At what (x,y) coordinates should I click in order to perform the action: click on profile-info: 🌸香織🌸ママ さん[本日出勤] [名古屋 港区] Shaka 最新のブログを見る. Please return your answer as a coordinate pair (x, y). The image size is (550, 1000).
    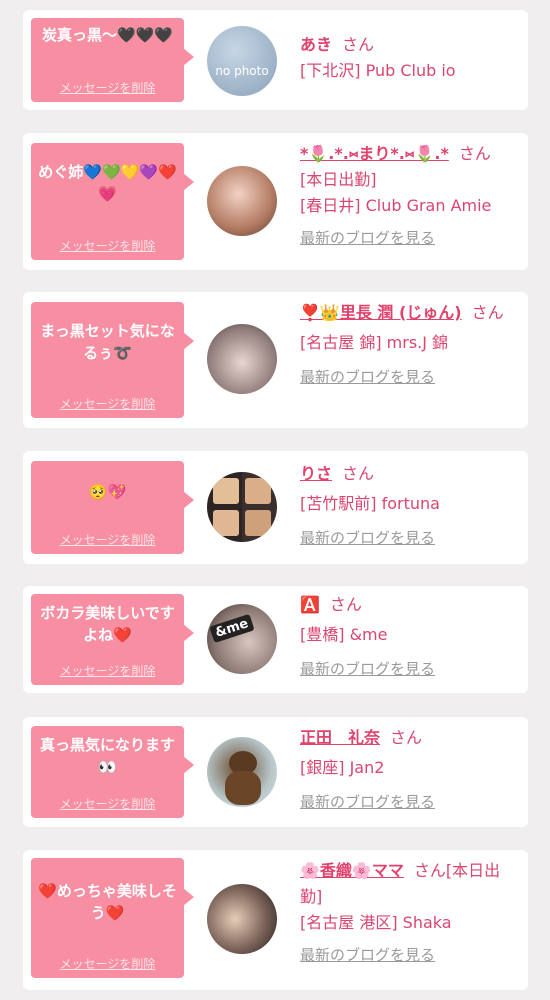
    Looking at the image, I should click on (410, 913).